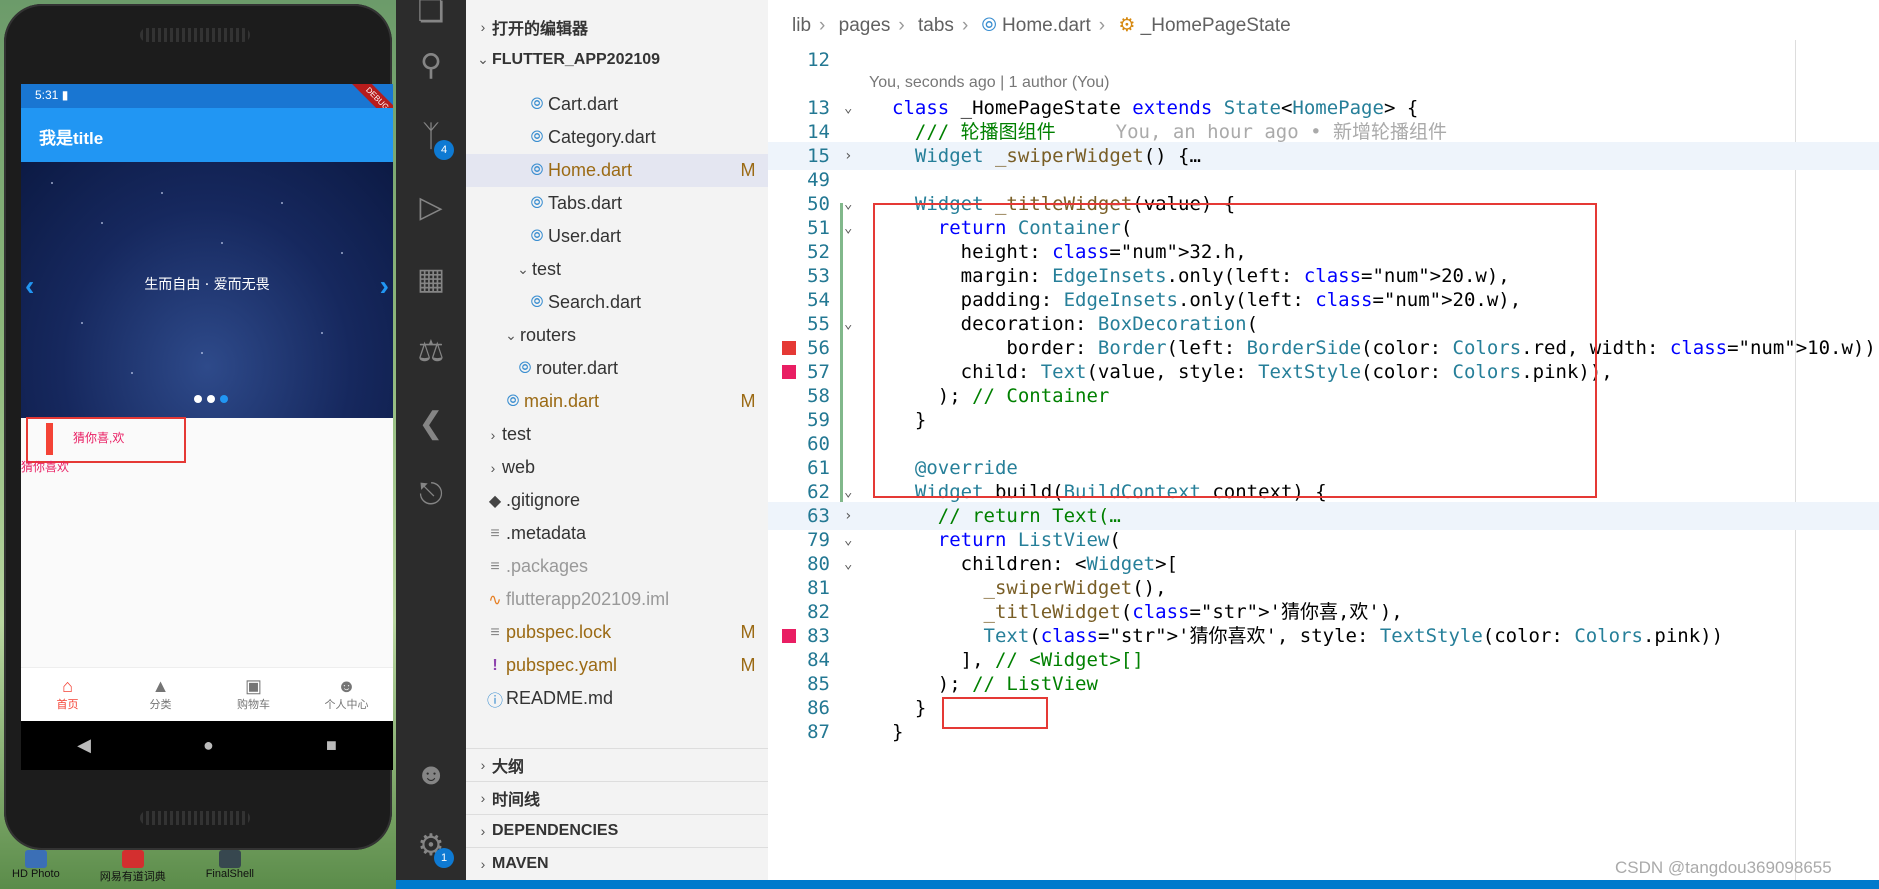 Image resolution: width=1879 pixels, height=889 pixels. Describe the element at coordinates (748, 401) in the screenshot. I see `git-status: M` at that location.